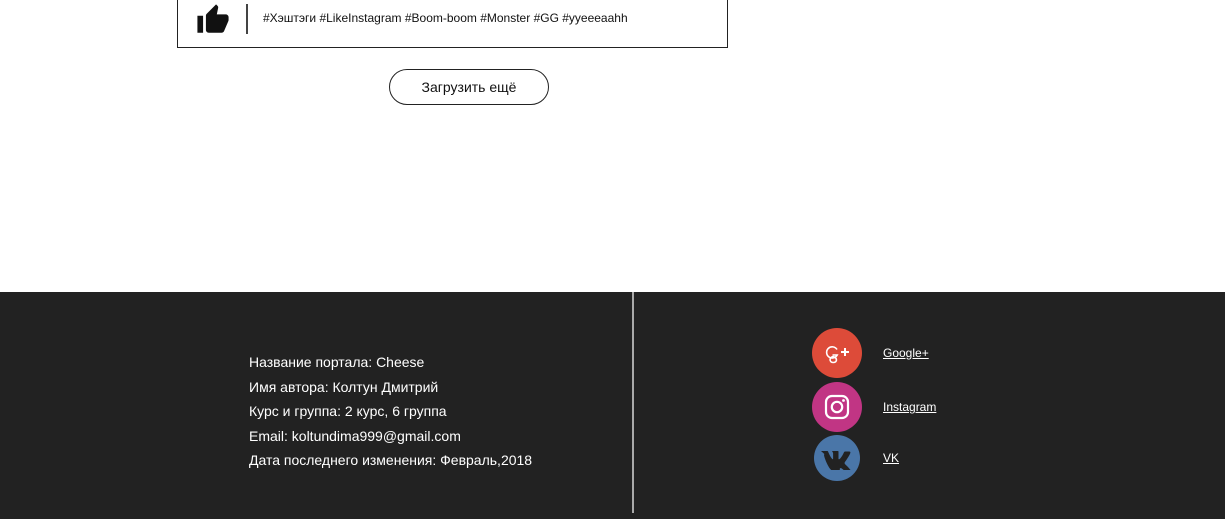 The image size is (1225, 519). I want to click on footer-info-course-group: Курс и группа: 2 курс, 6 группа, so click(348, 411).